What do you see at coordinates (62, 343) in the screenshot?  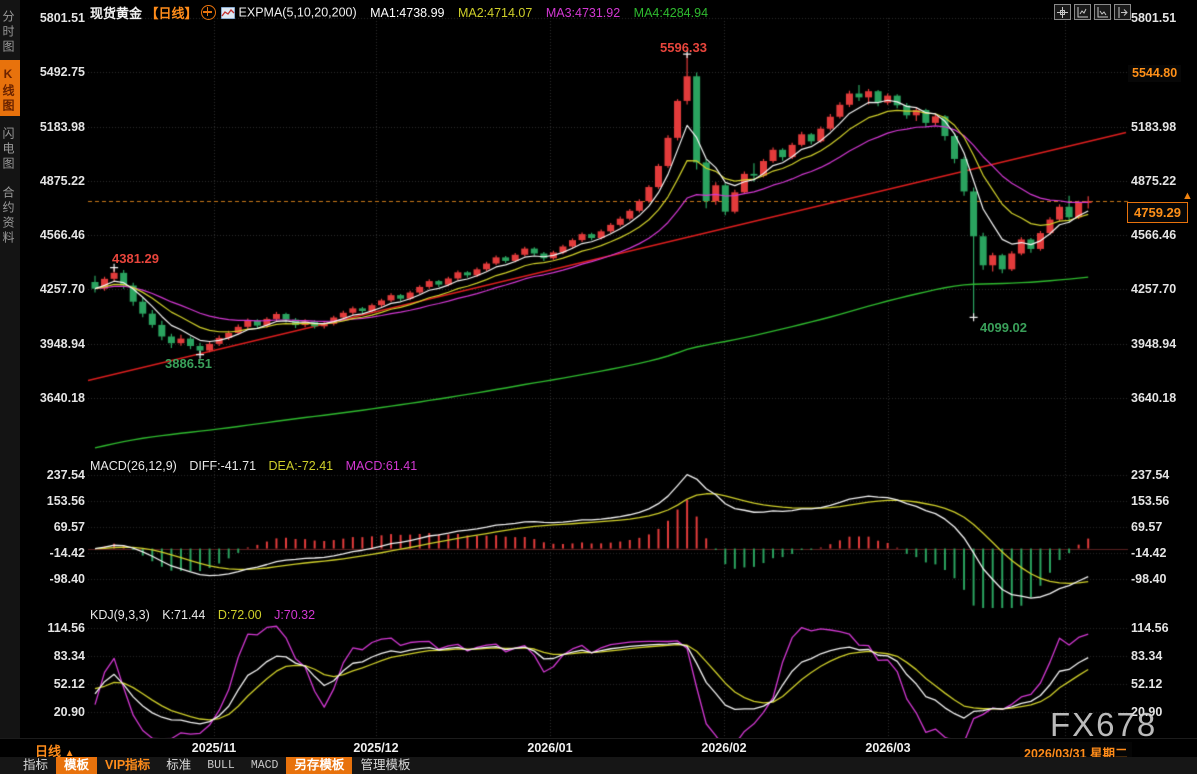 I see `price-axis-label-left: 3948.94` at bounding box center [62, 343].